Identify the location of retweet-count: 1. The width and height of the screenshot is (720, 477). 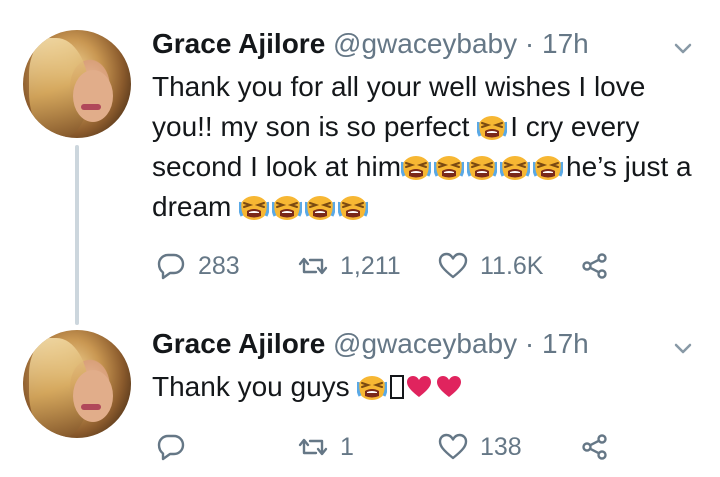
(347, 446).